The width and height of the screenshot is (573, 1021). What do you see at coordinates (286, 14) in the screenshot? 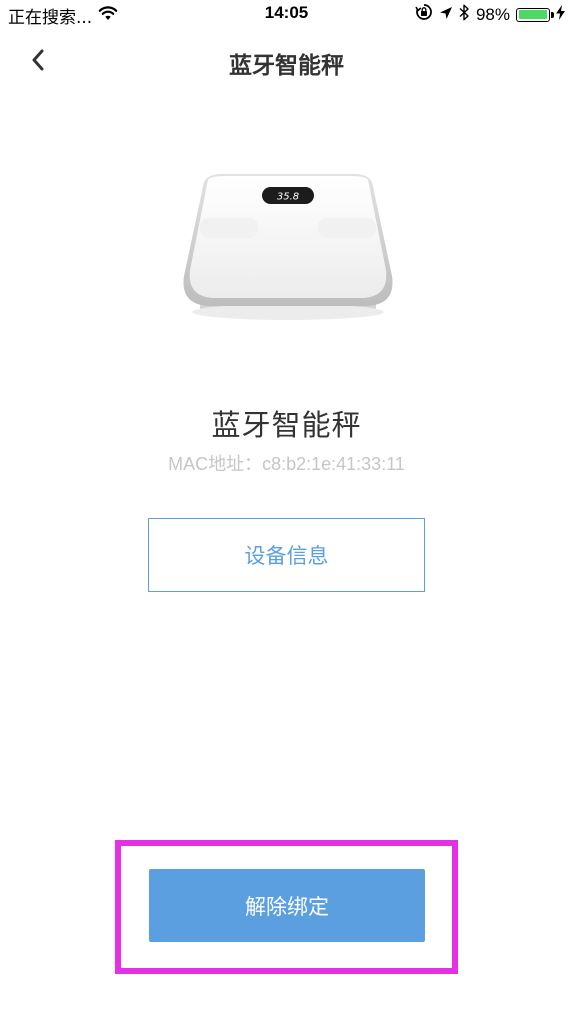
I see `status-bar: 正在搜索... 14:05 98%` at bounding box center [286, 14].